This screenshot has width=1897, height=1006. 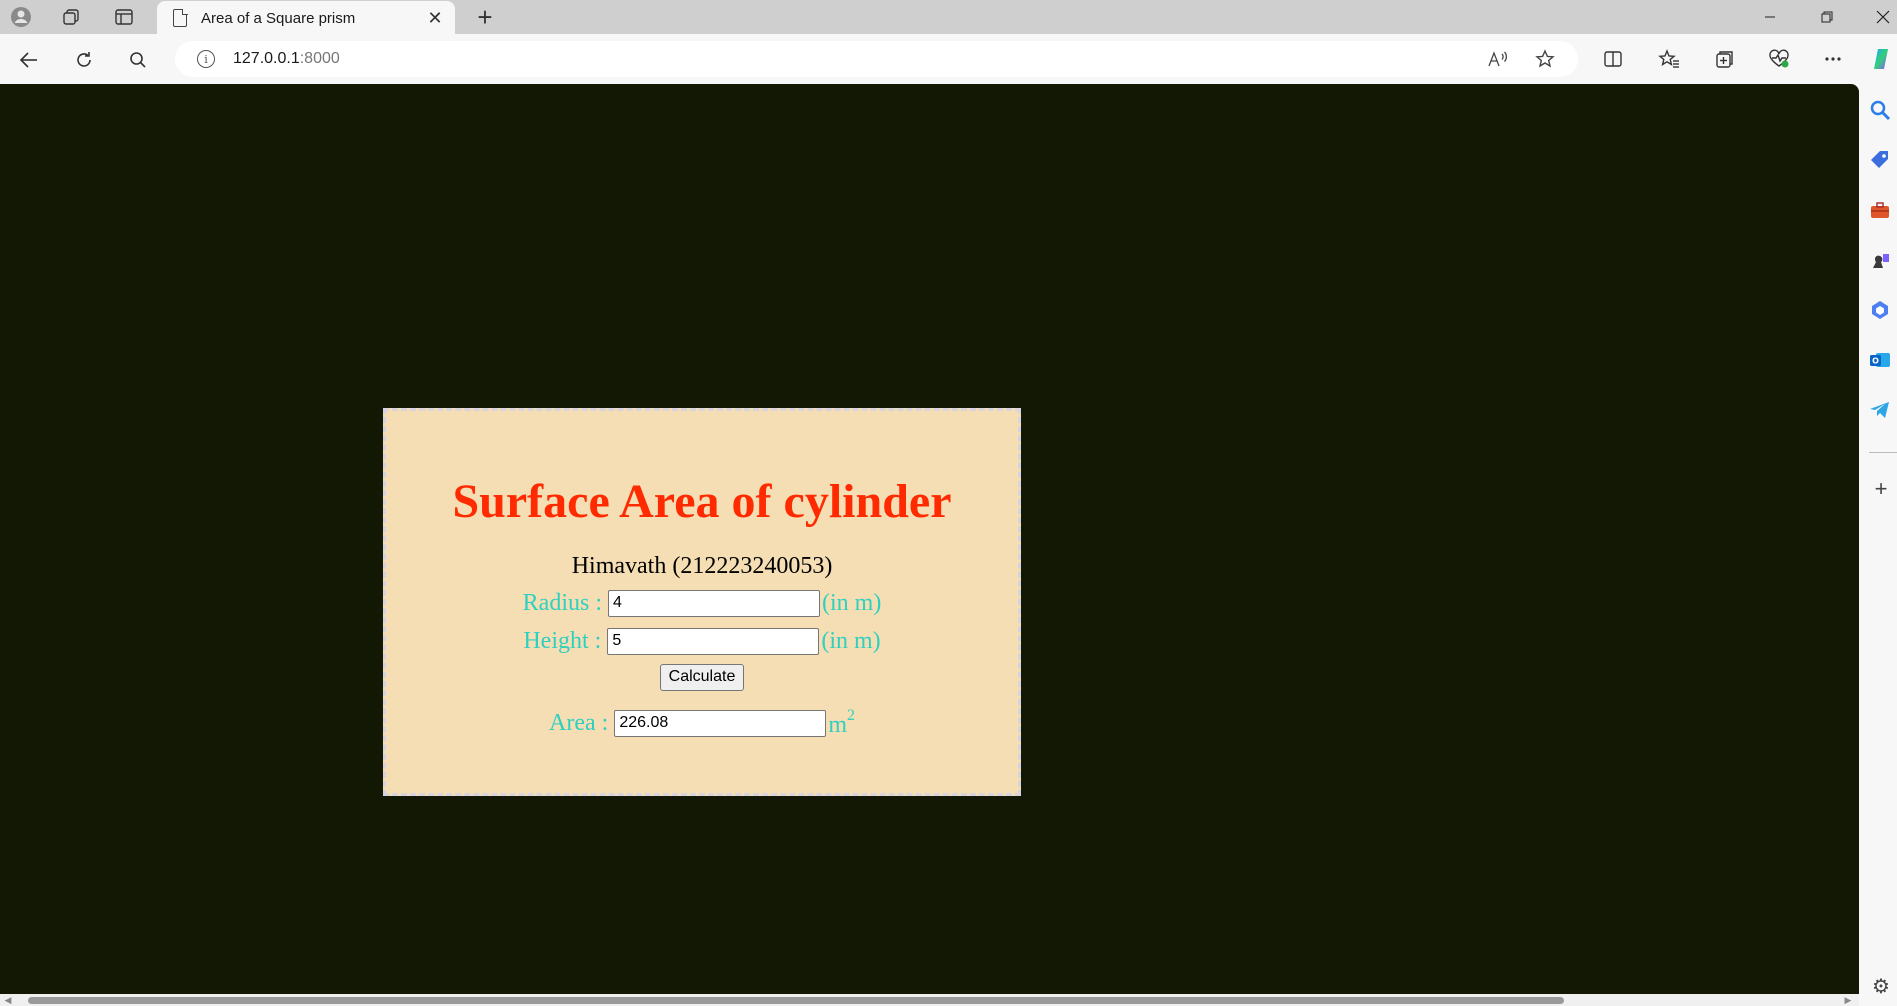 What do you see at coordinates (1880, 260) in the screenshot?
I see `games-icon` at bounding box center [1880, 260].